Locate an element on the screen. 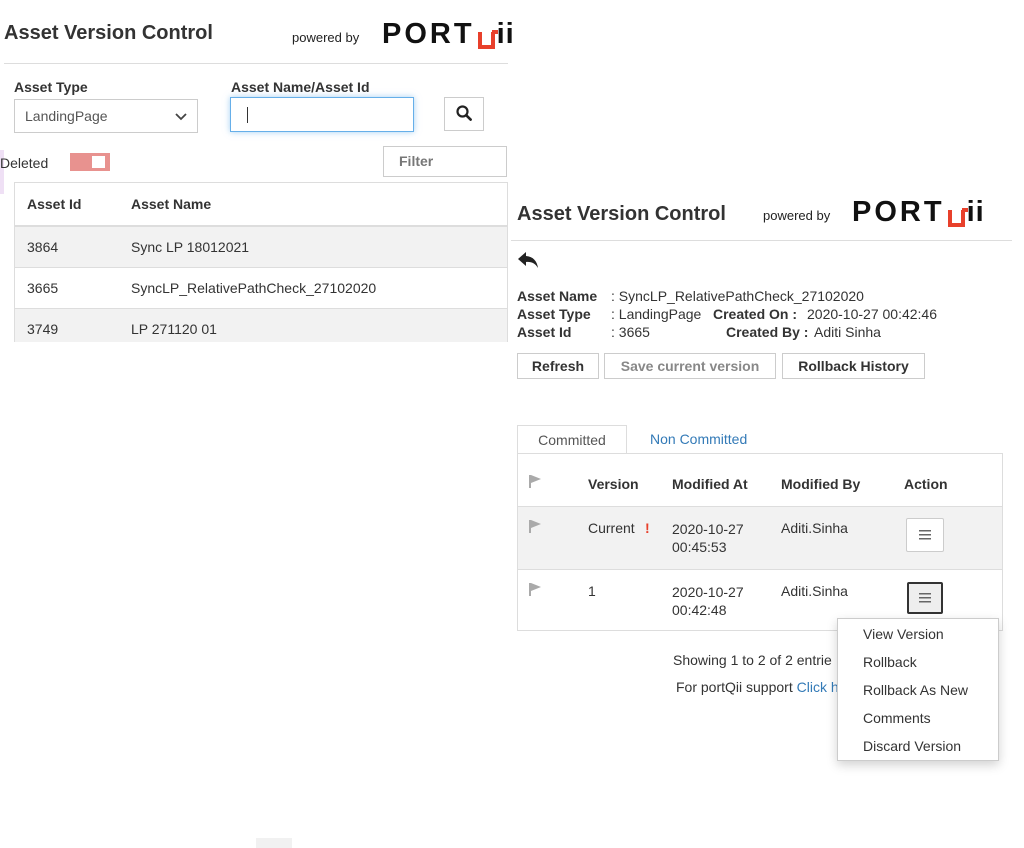  header-version: Version is located at coordinates (613, 484).